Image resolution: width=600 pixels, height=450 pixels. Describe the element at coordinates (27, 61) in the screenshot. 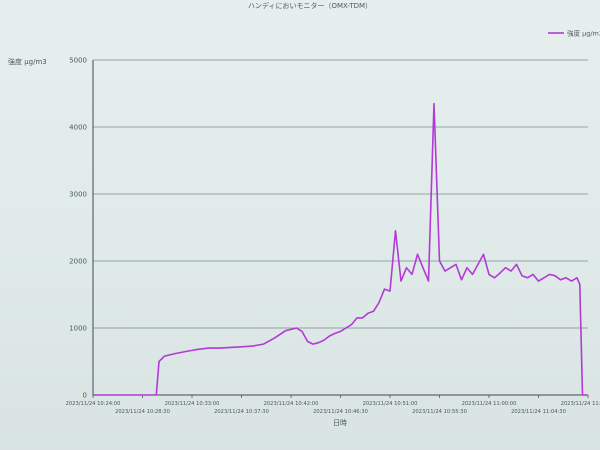

I see `y-axis-label: 強度 μg/m3` at that location.